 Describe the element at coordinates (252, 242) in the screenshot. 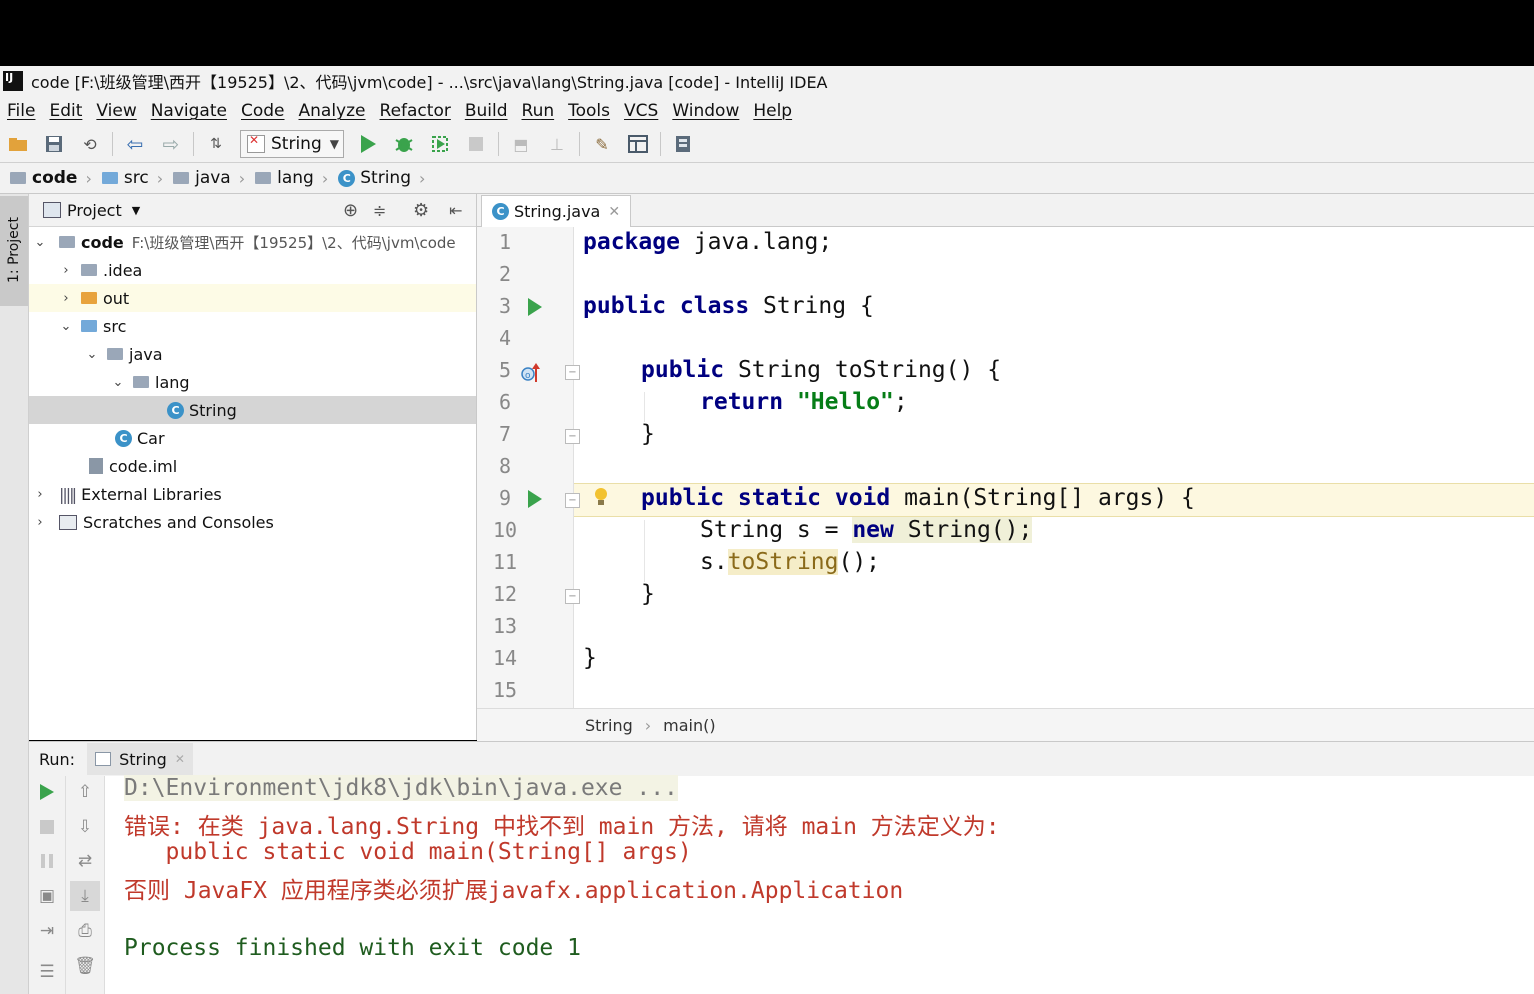

I see `tree-root-code: ⌄ code F:\班级管理\西开【19525】\2、代码\jvm\code` at that location.